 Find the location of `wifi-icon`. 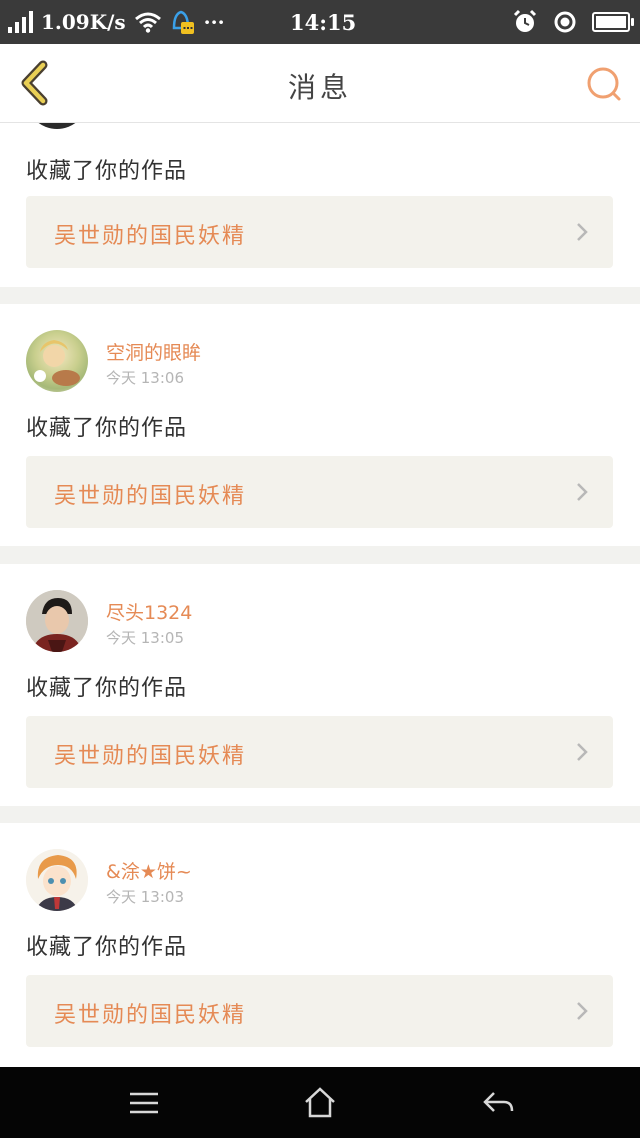

wifi-icon is located at coordinates (147, 22).